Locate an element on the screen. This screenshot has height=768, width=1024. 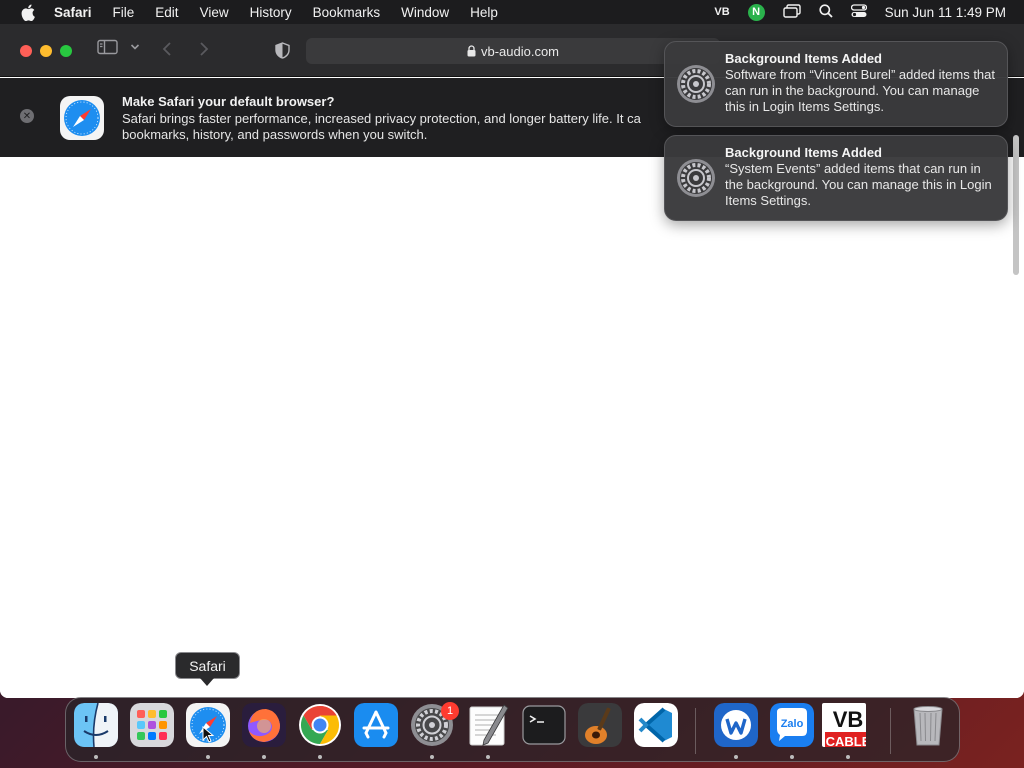
apple-menu-icon is located at coordinates (28, 12).